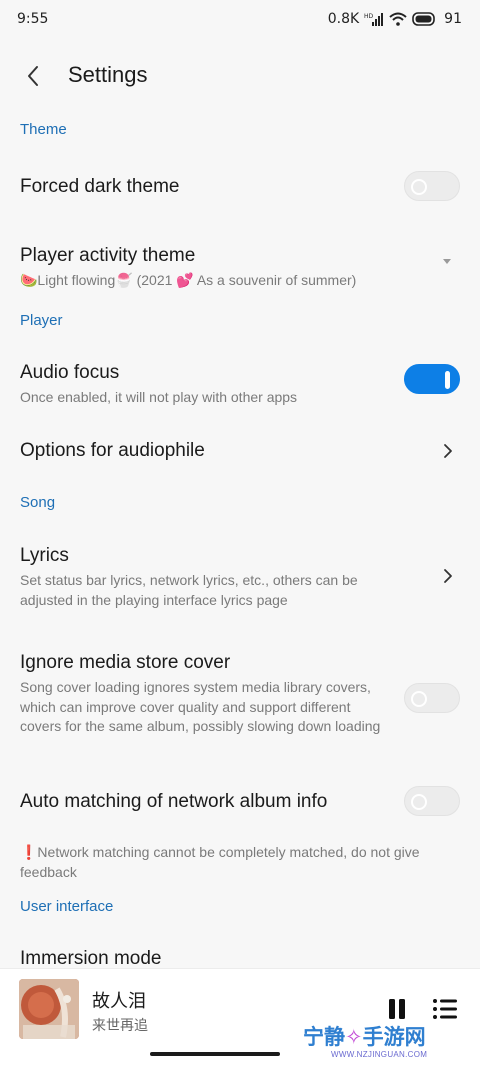  What do you see at coordinates (125, 662) in the screenshot?
I see `ignore-cover-title: Ignore media store cover` at bounding box center [125, 662].